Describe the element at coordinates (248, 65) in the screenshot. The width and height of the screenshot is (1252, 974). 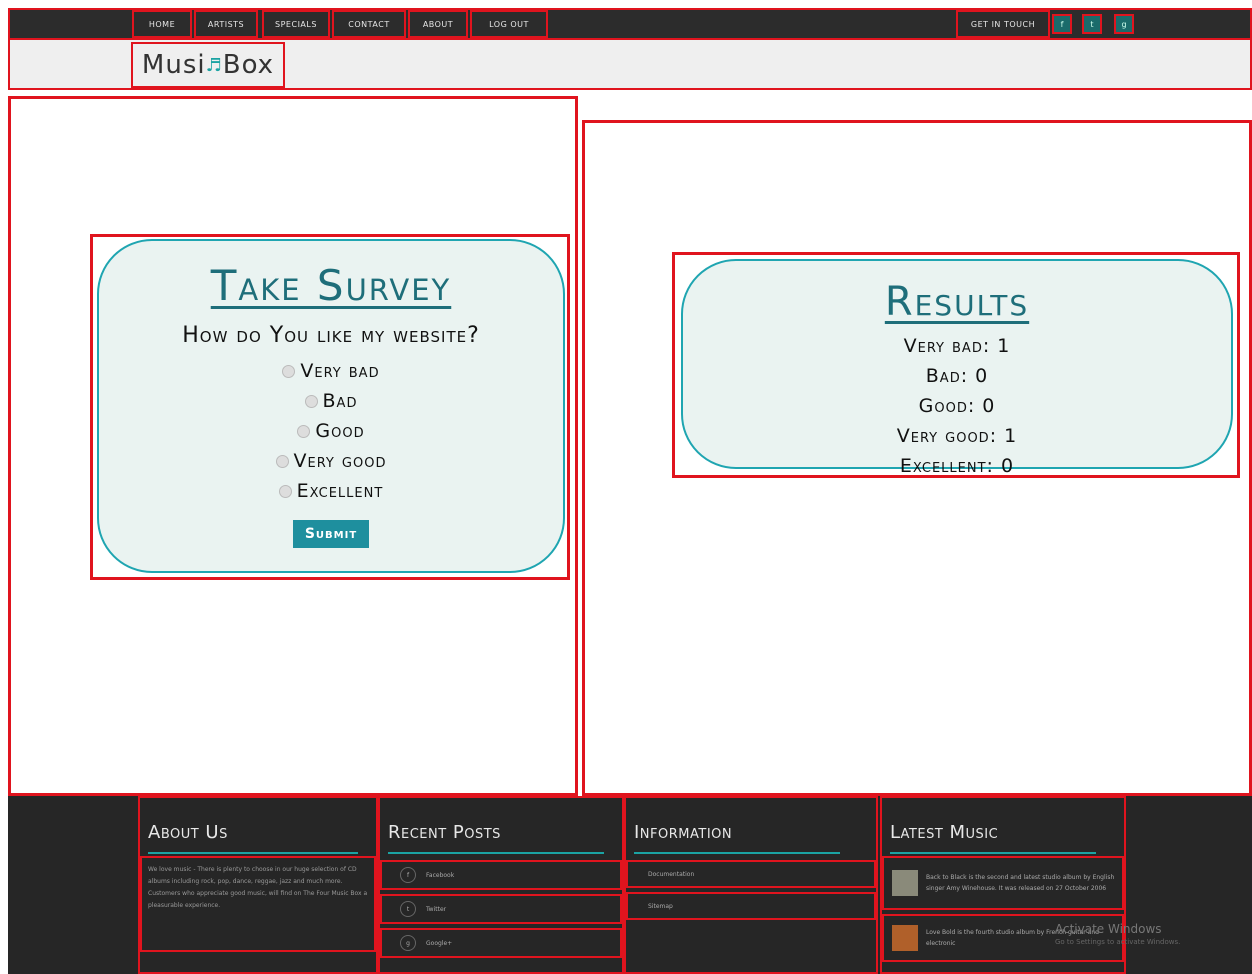
I see `logo-text-right: Box` at that location.